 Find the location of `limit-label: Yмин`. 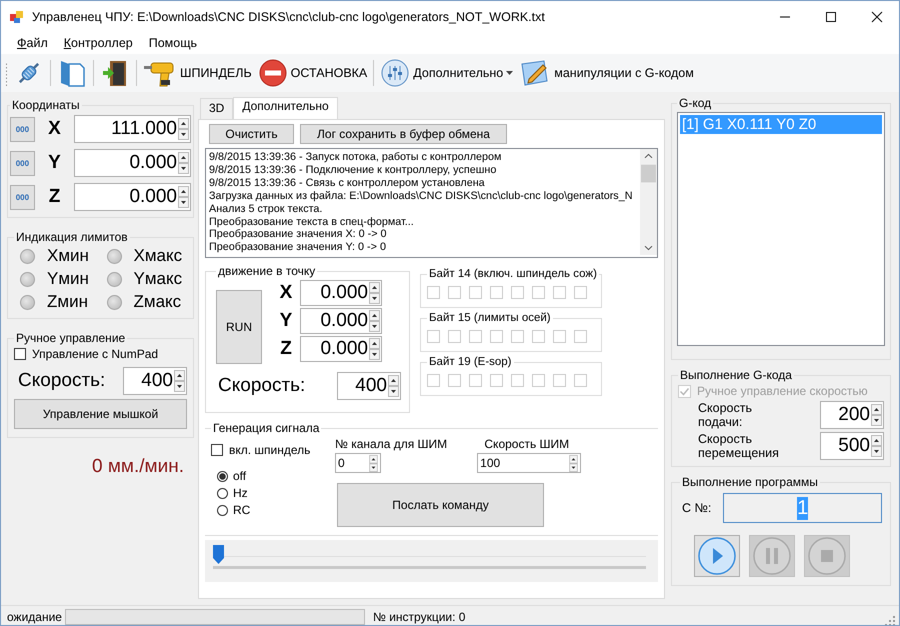

limit-label: Yмин is located at coordinates (68, 279).